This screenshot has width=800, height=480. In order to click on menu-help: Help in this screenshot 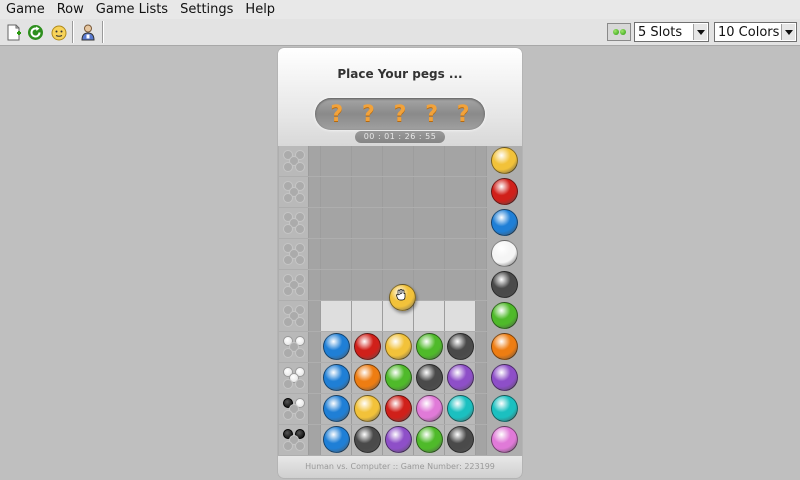, I will do `click(260, 9)`.